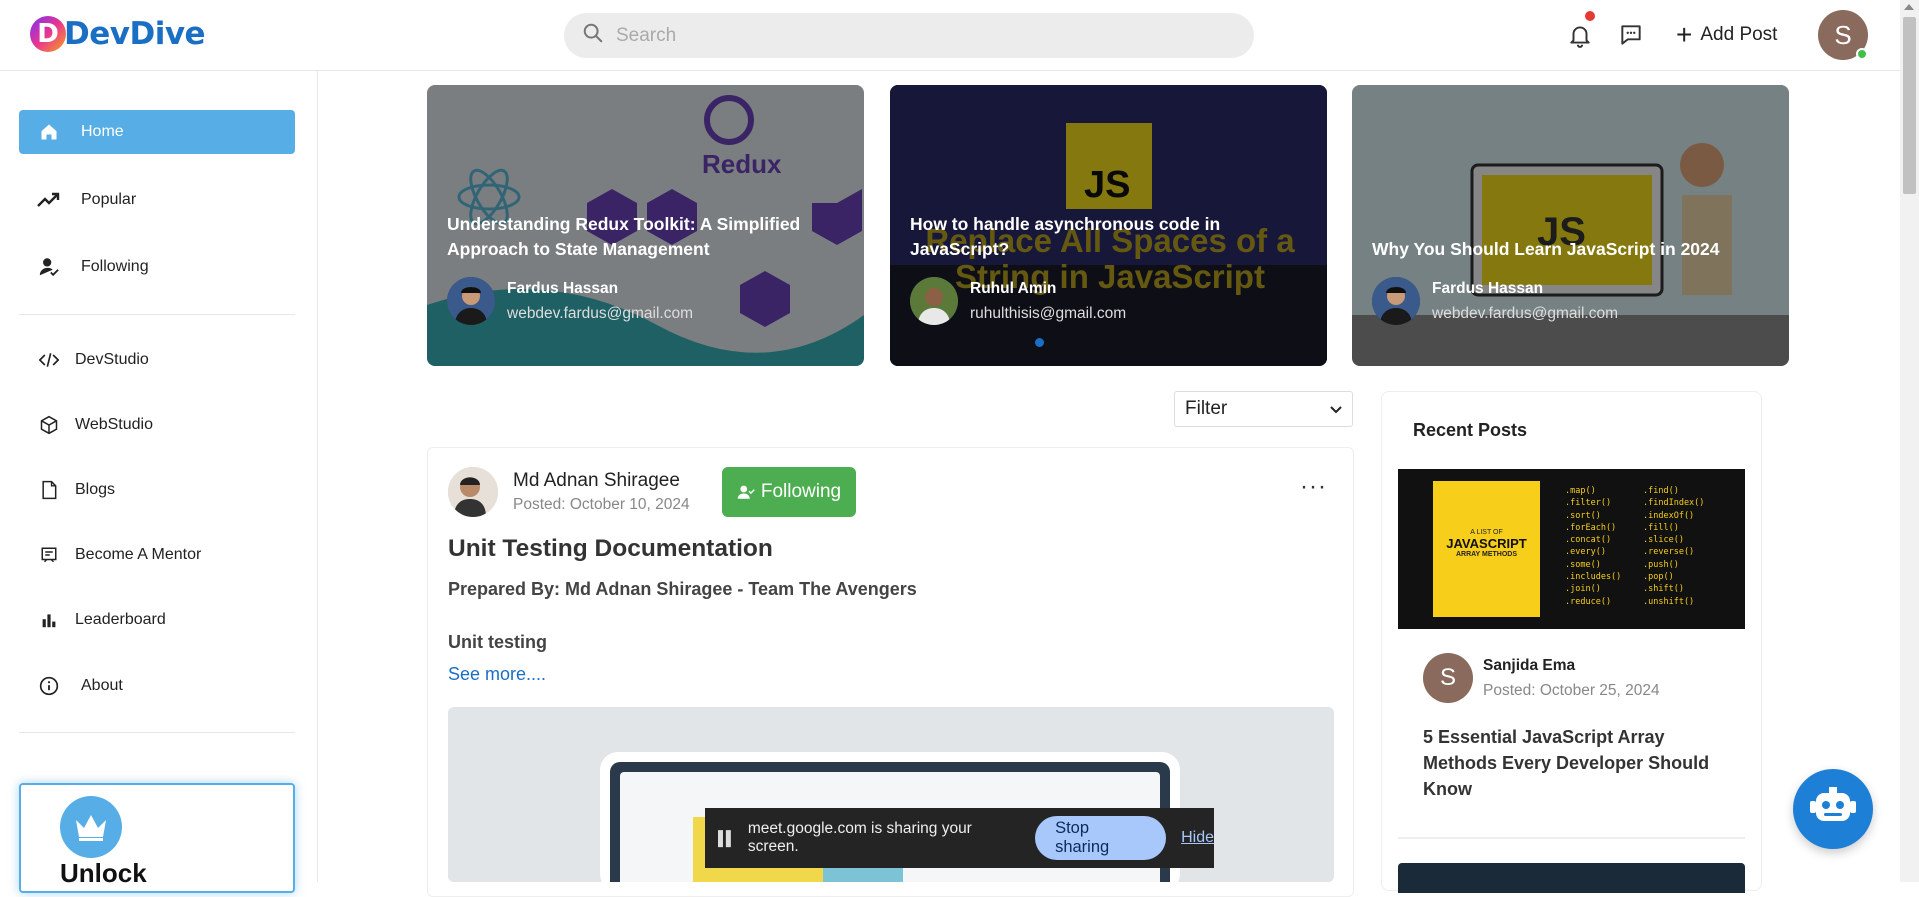 The width and height of the screenshot is (1919, 897). I want to click on sidebar-item-about: About, so click(157, 686).